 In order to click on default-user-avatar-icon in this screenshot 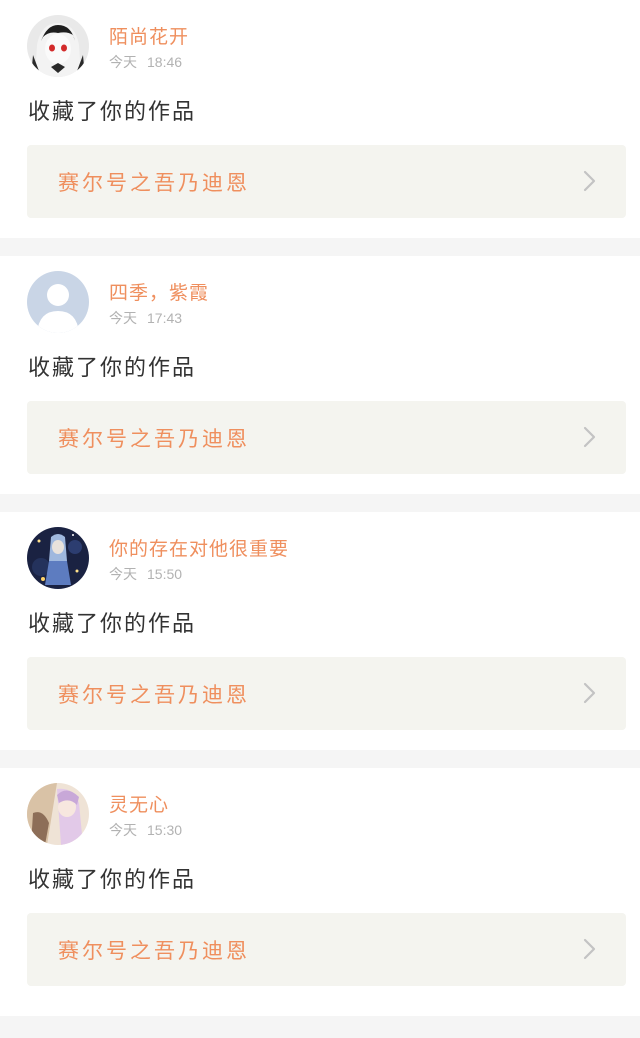, I will do `click(58, 302)`.